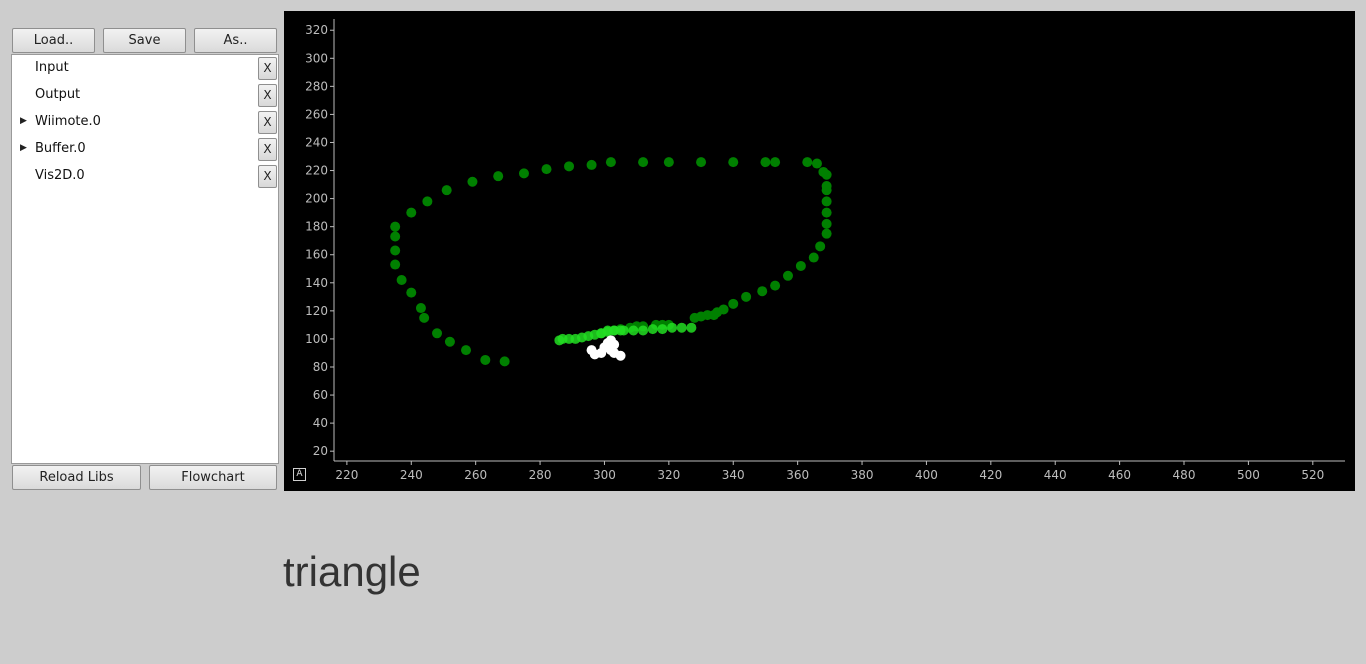 This screenshot has width=1366, height=664. What do you see at coordinates (540, 475) in the screenshot?
I see `x-tick-label: 280` at bounding box center [540, 475].